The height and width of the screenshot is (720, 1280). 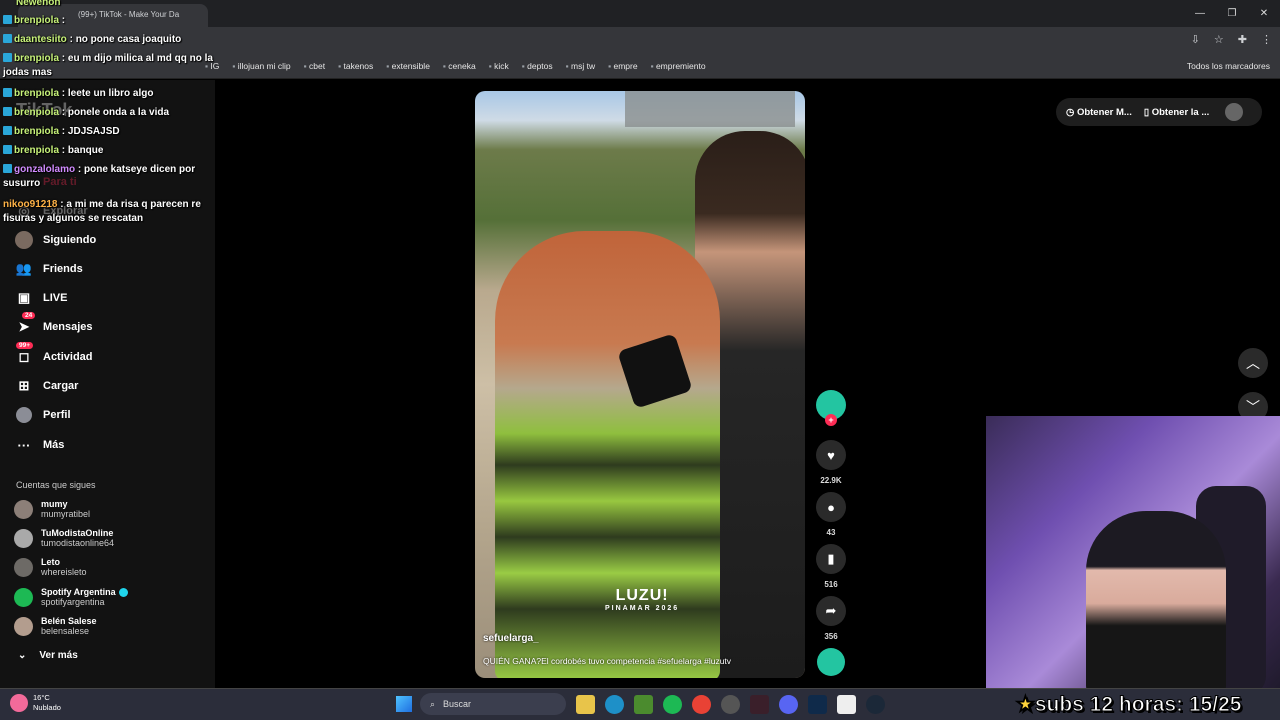 What do you see at coordinates (622, 66) in the screenshot?
I see `bookmark-item: empre` at bounding box center [622, 66].